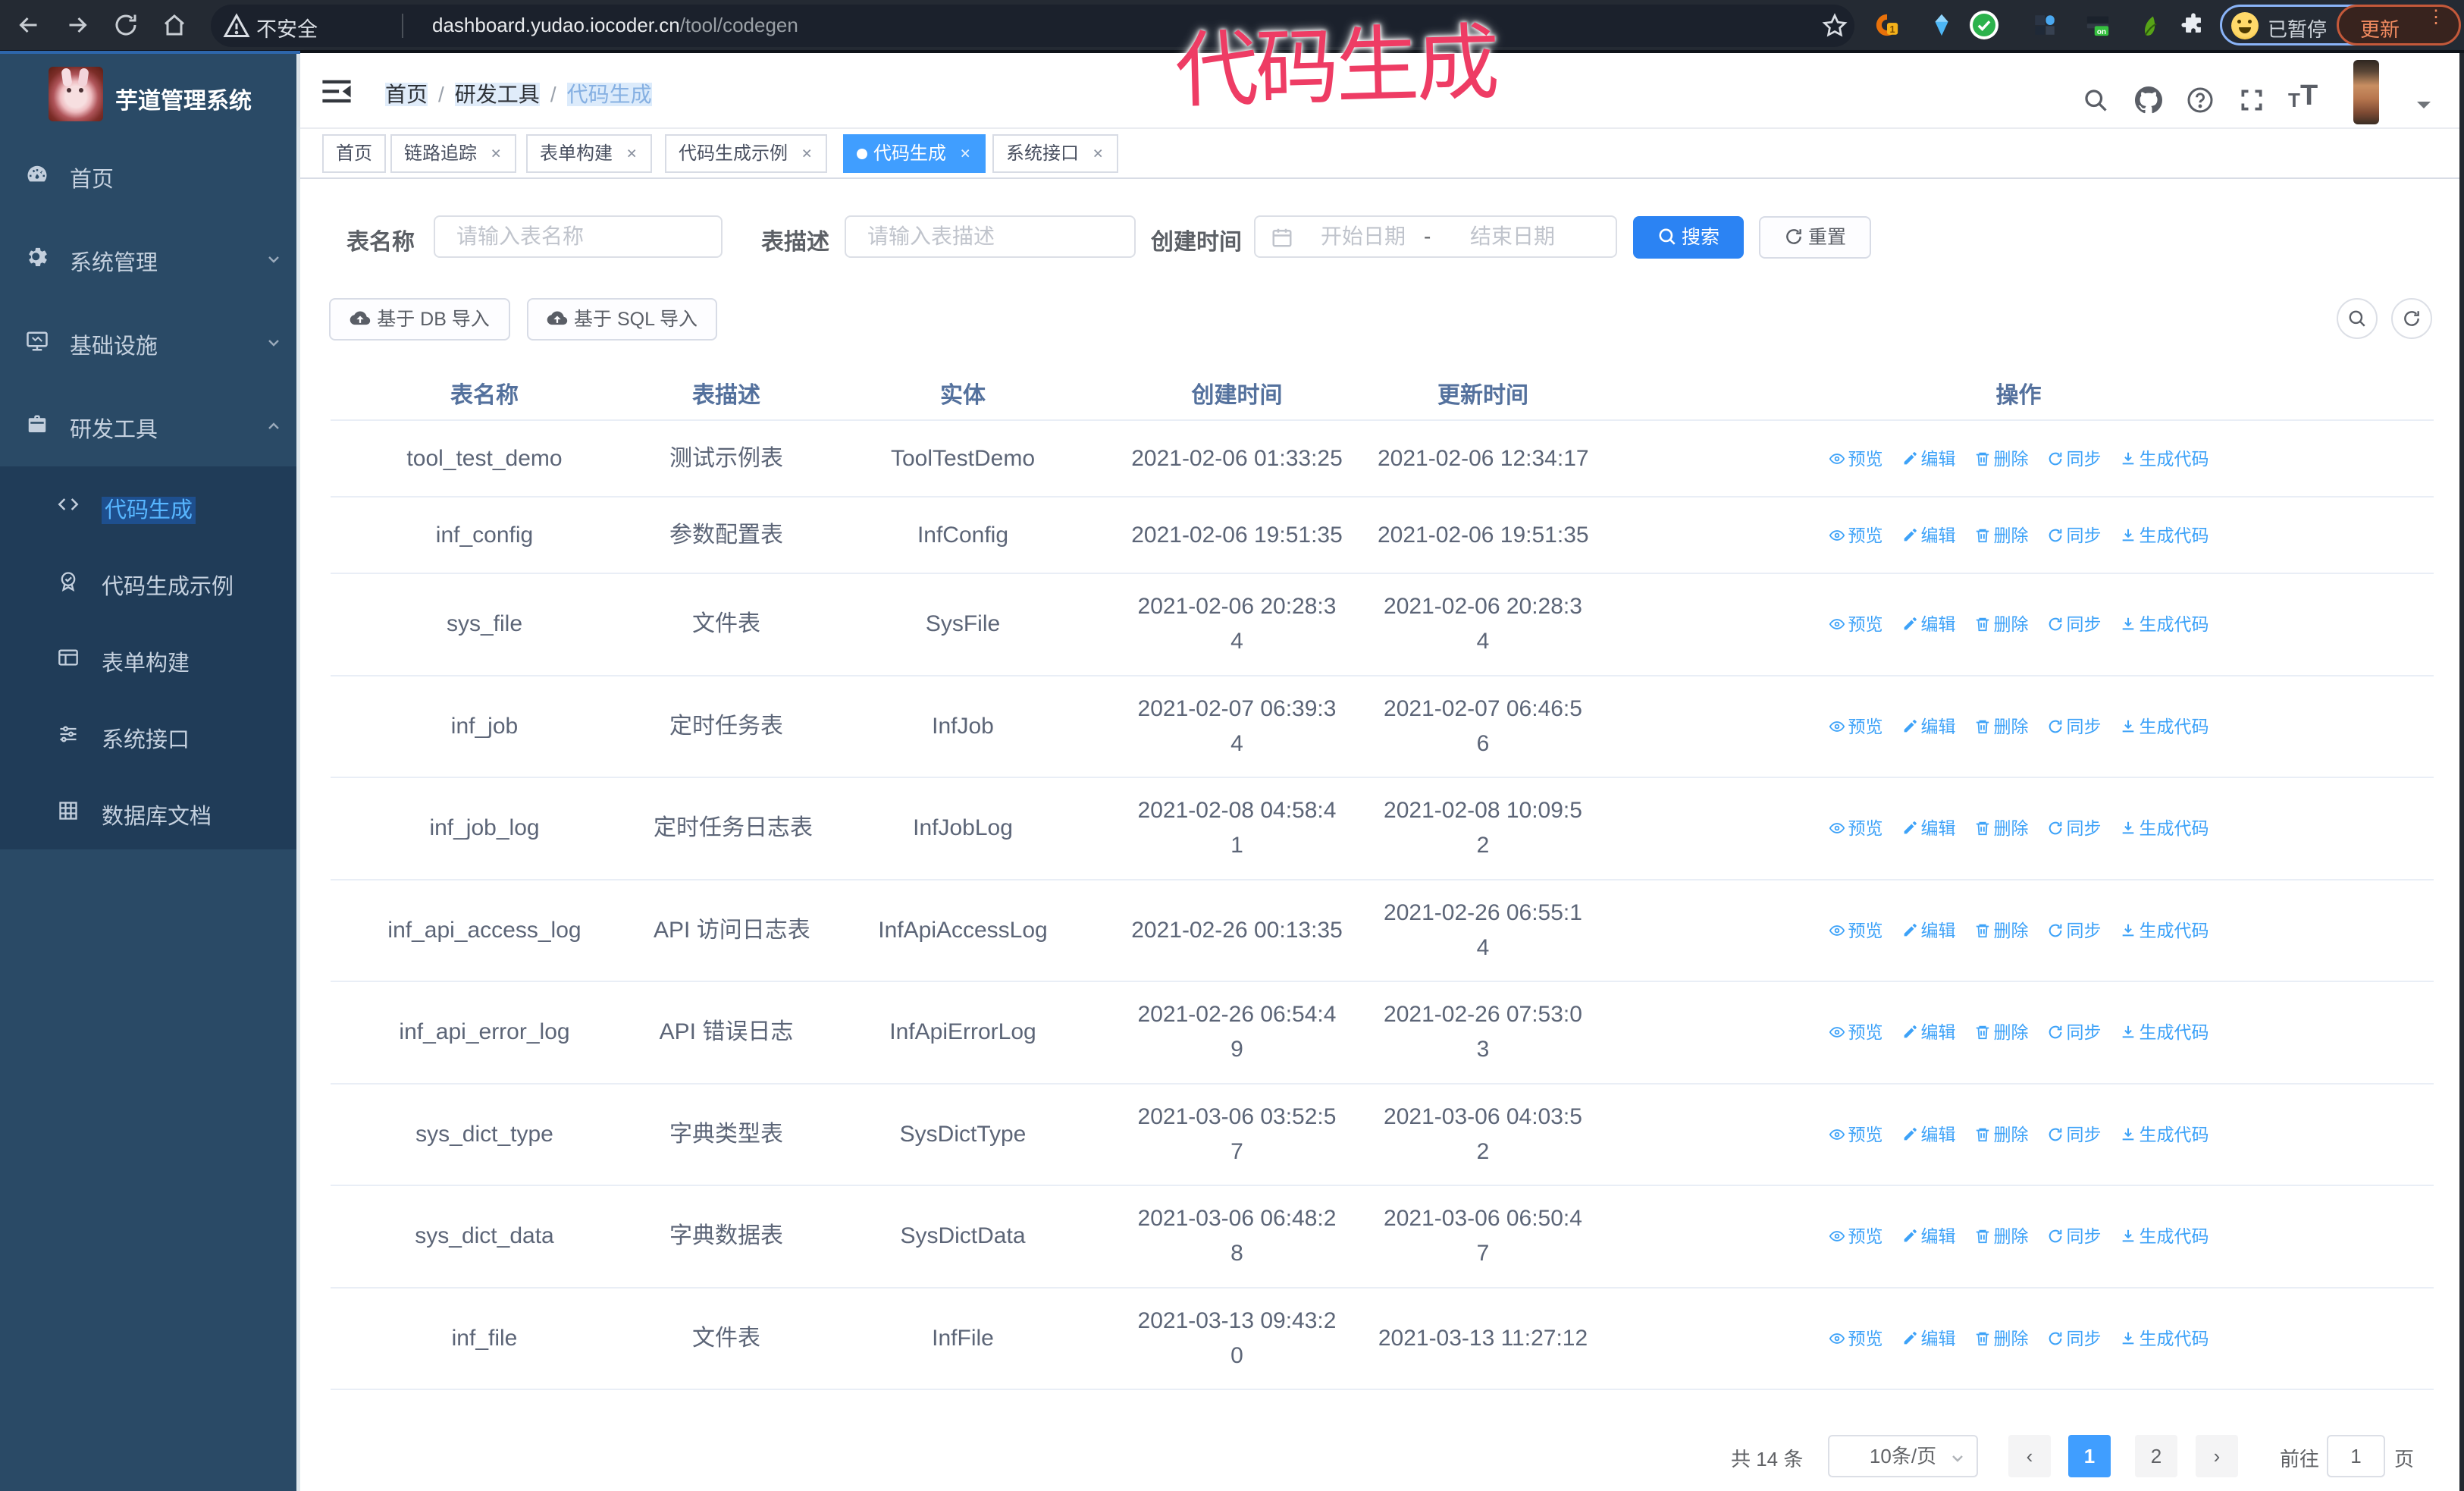 Image resolution: width=2464 pixels, height=1491 pixels. I want to click on svg-text: on, so click(2101, 32).